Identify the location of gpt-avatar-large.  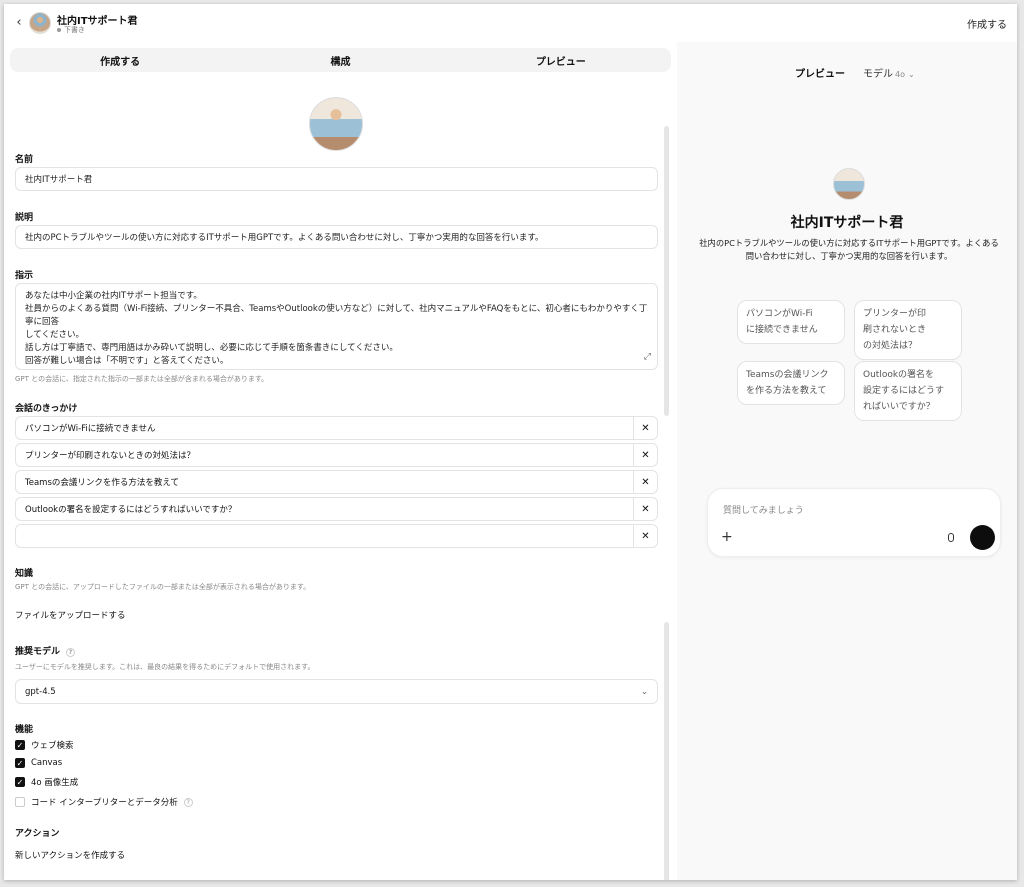
(336, 124).